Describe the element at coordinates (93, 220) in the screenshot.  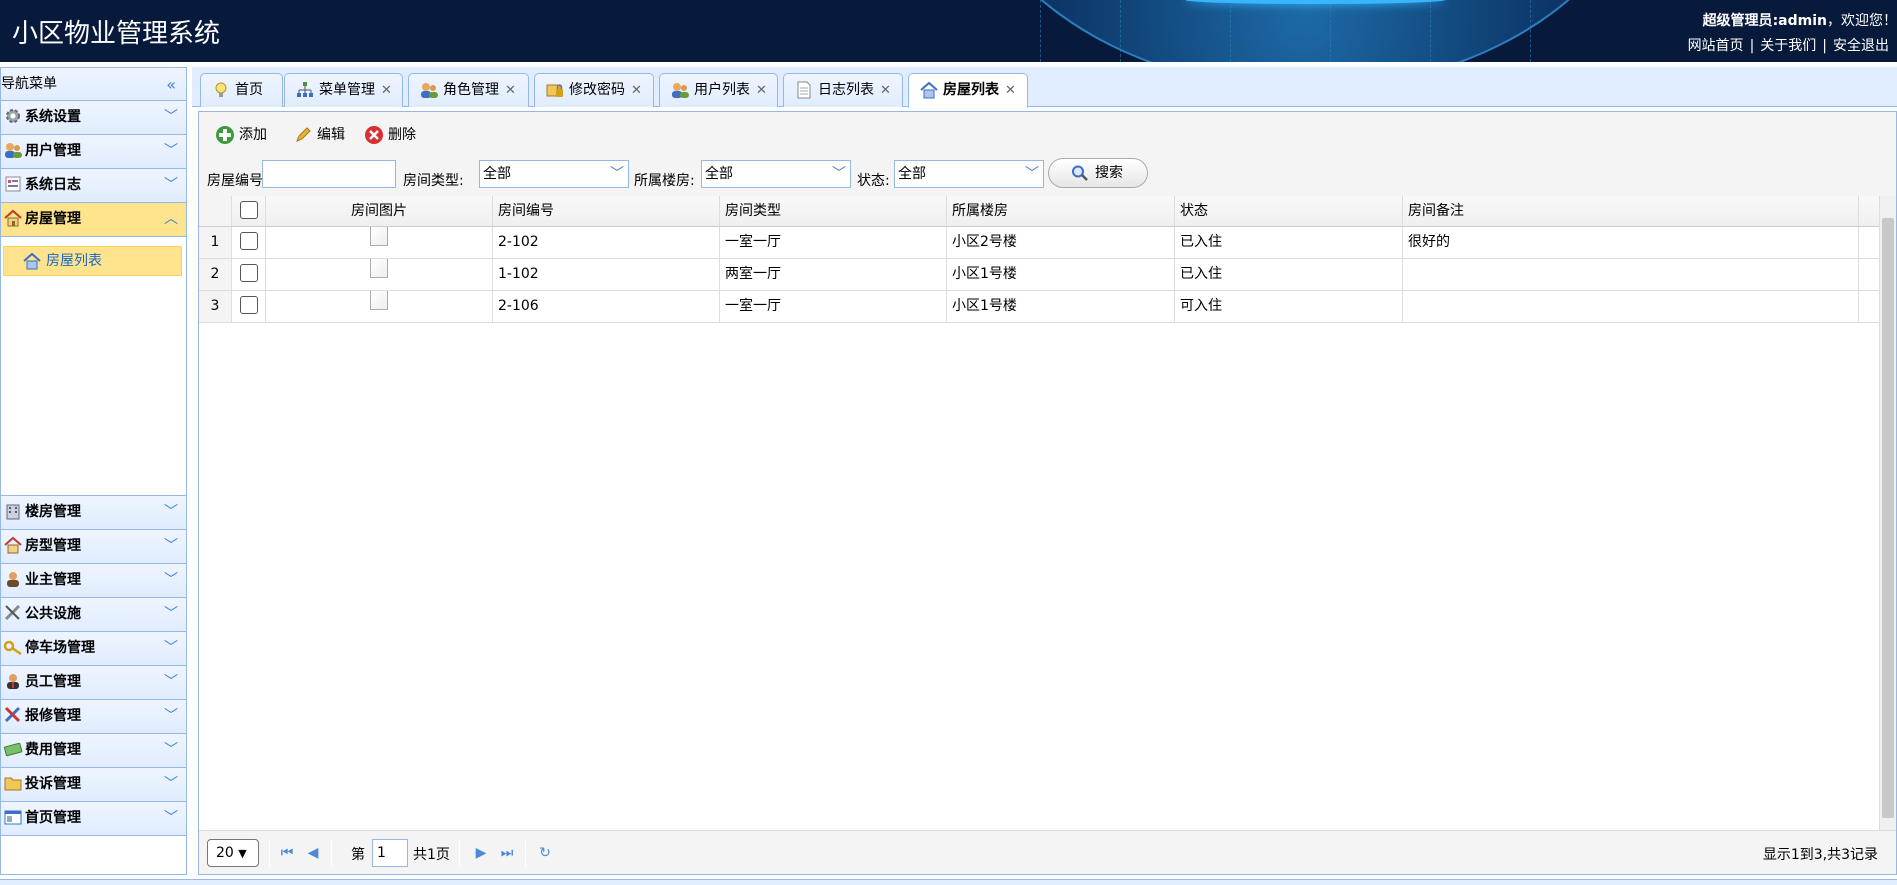
I see `sidebar-group-house-management: 房屋管理 ︿` at that location.